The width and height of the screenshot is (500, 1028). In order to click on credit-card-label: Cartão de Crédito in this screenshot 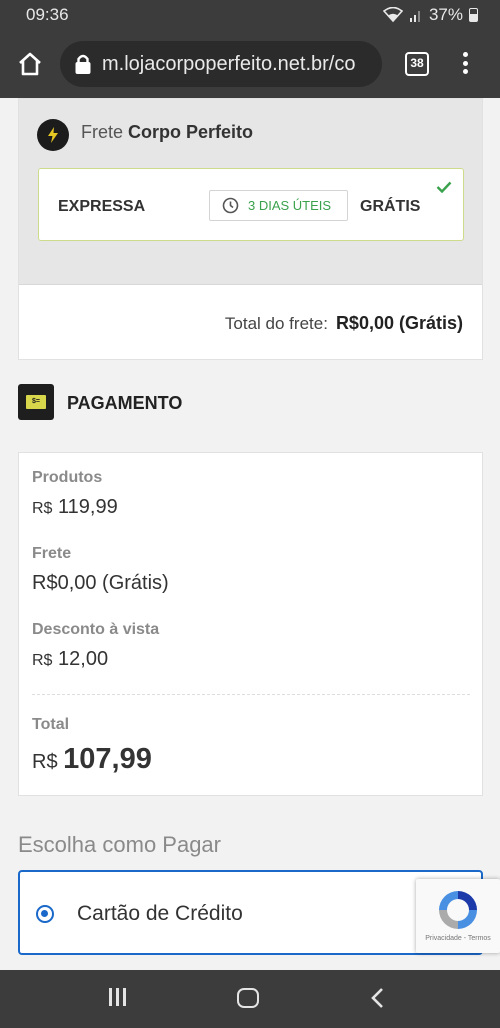, I will do `click(160, 913)`.